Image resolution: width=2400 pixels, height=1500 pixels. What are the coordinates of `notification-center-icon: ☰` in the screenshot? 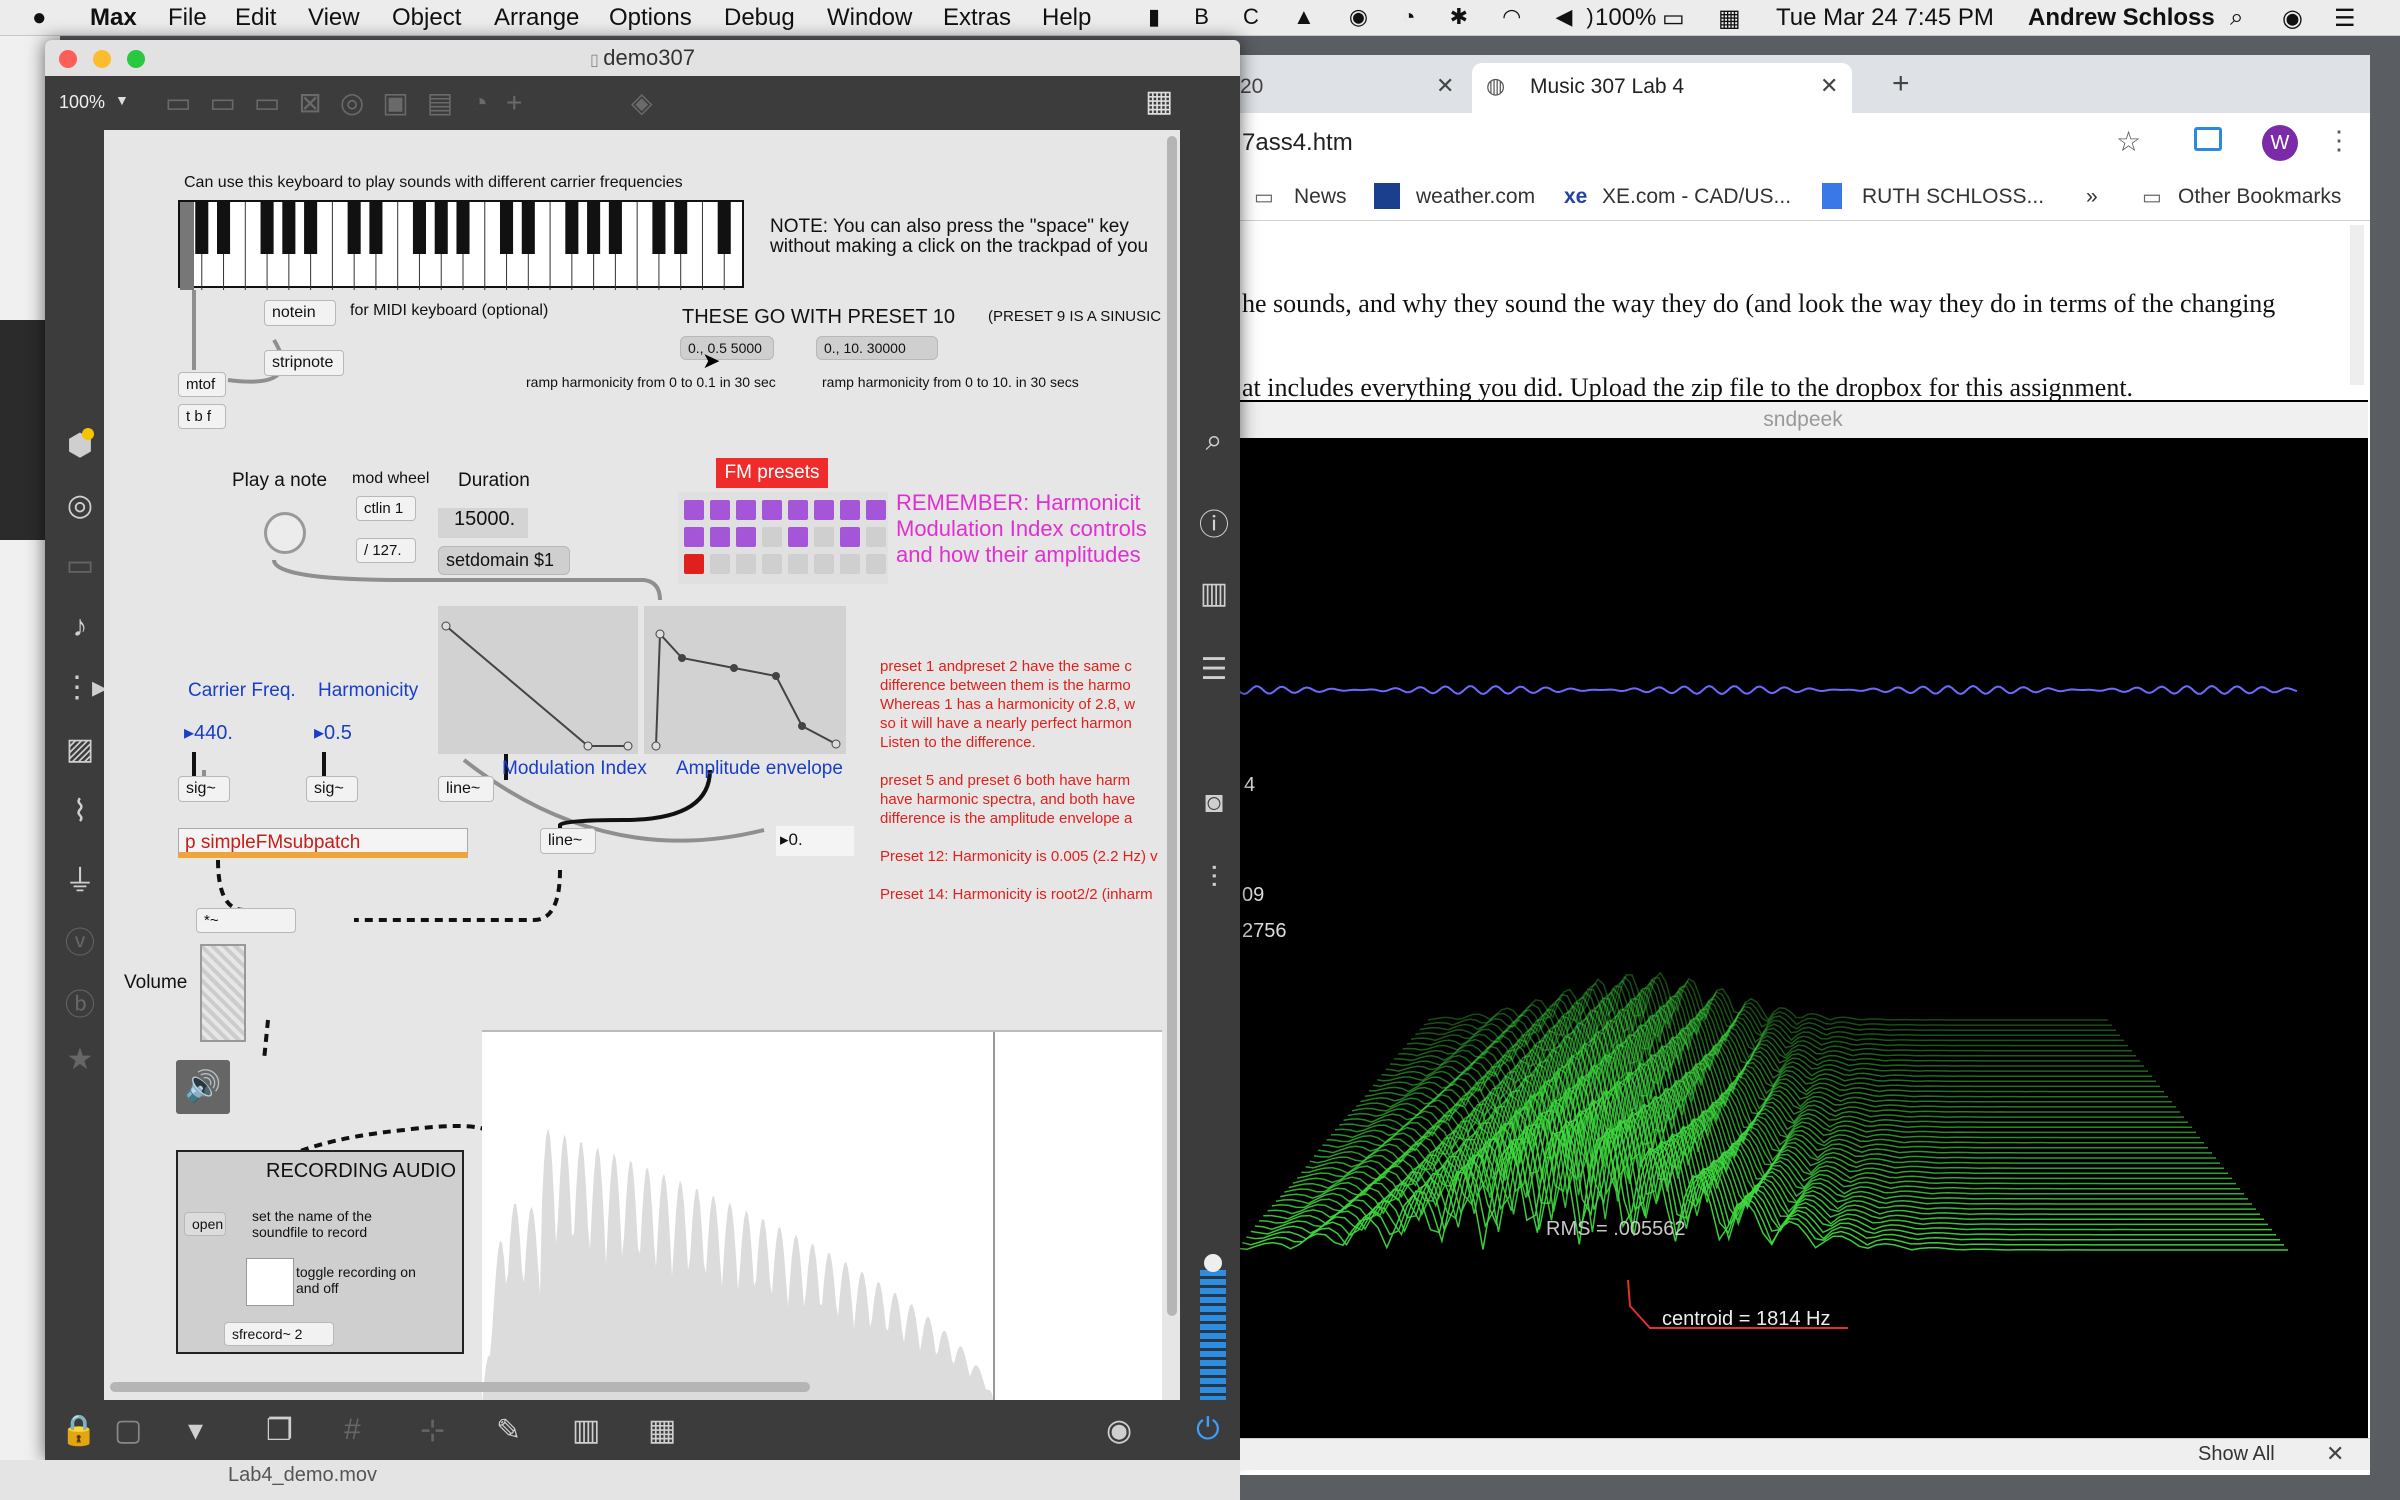 It's located at (2345, 18).